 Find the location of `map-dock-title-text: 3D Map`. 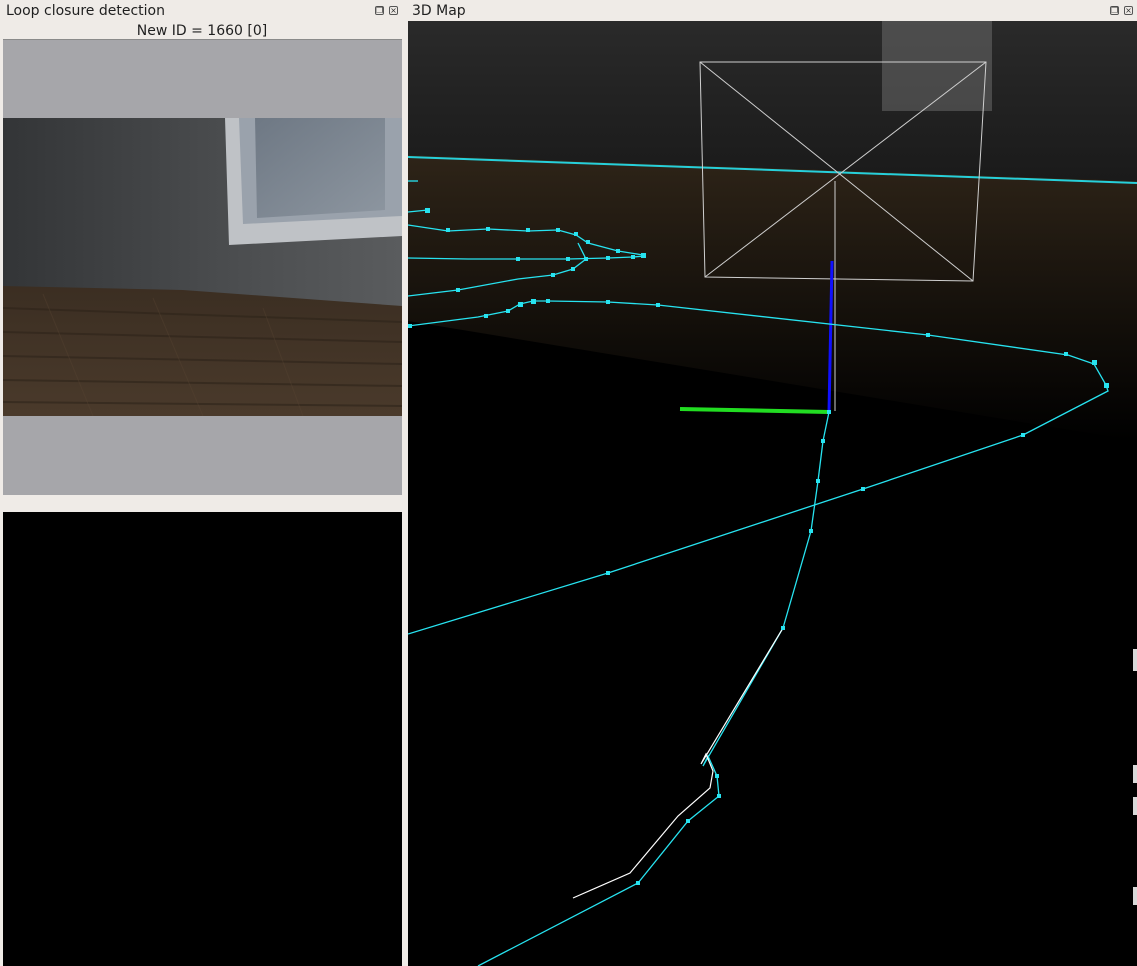

map-dock-title-text: 3D Map is located at coordinates (439, 11).